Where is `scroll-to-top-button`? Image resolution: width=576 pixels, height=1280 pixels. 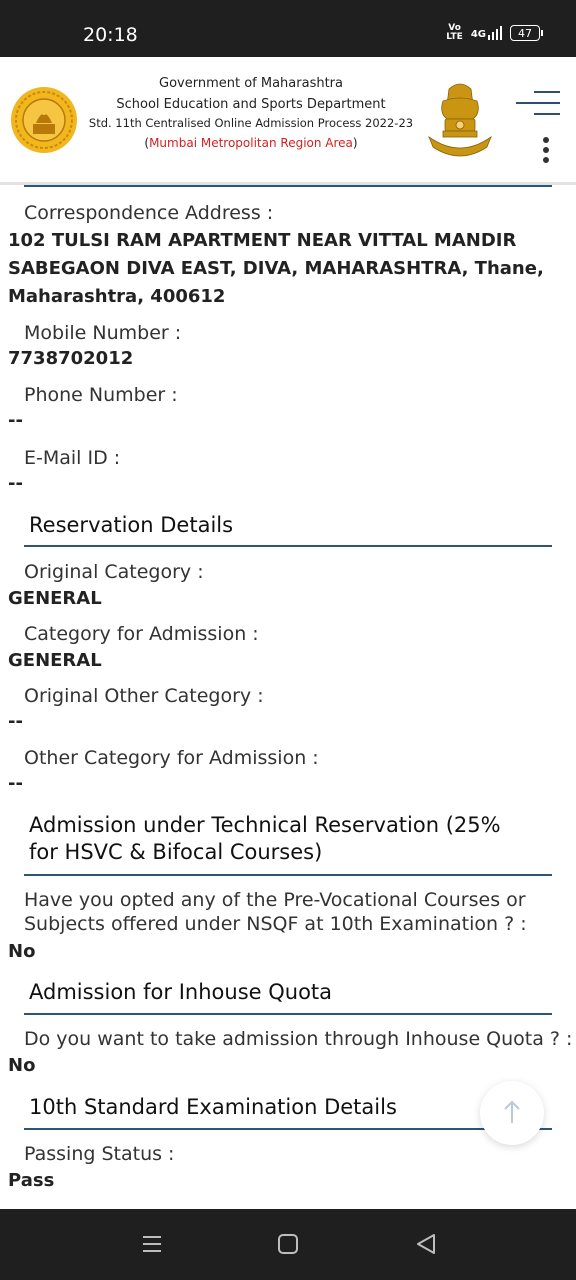 scroll-to-top-button is located at coordinates (512, 1113).